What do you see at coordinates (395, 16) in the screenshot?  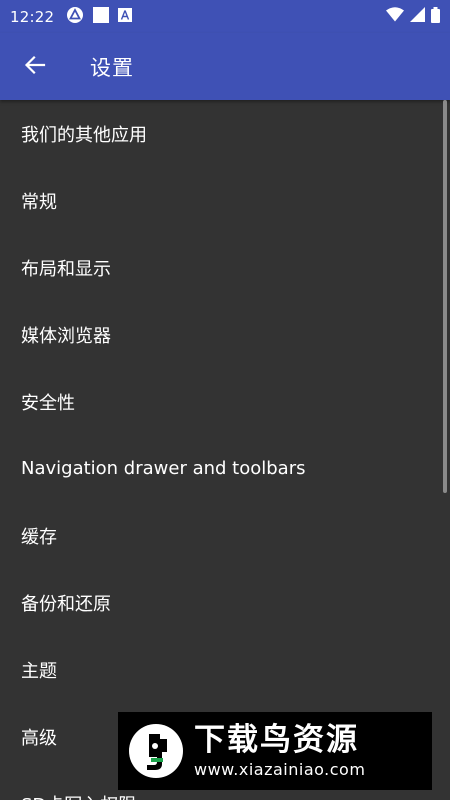 I see `wifi-icon` at bounding box center [395, 16].